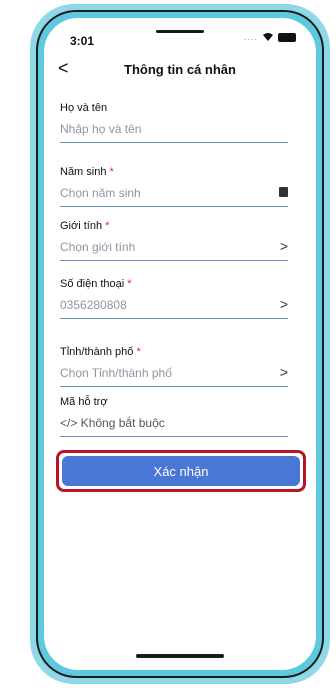 Image resolution: width=336 pixels, height=688 pixels. I want to click on phone-label: Số điện thoại *, so click(96, 284).